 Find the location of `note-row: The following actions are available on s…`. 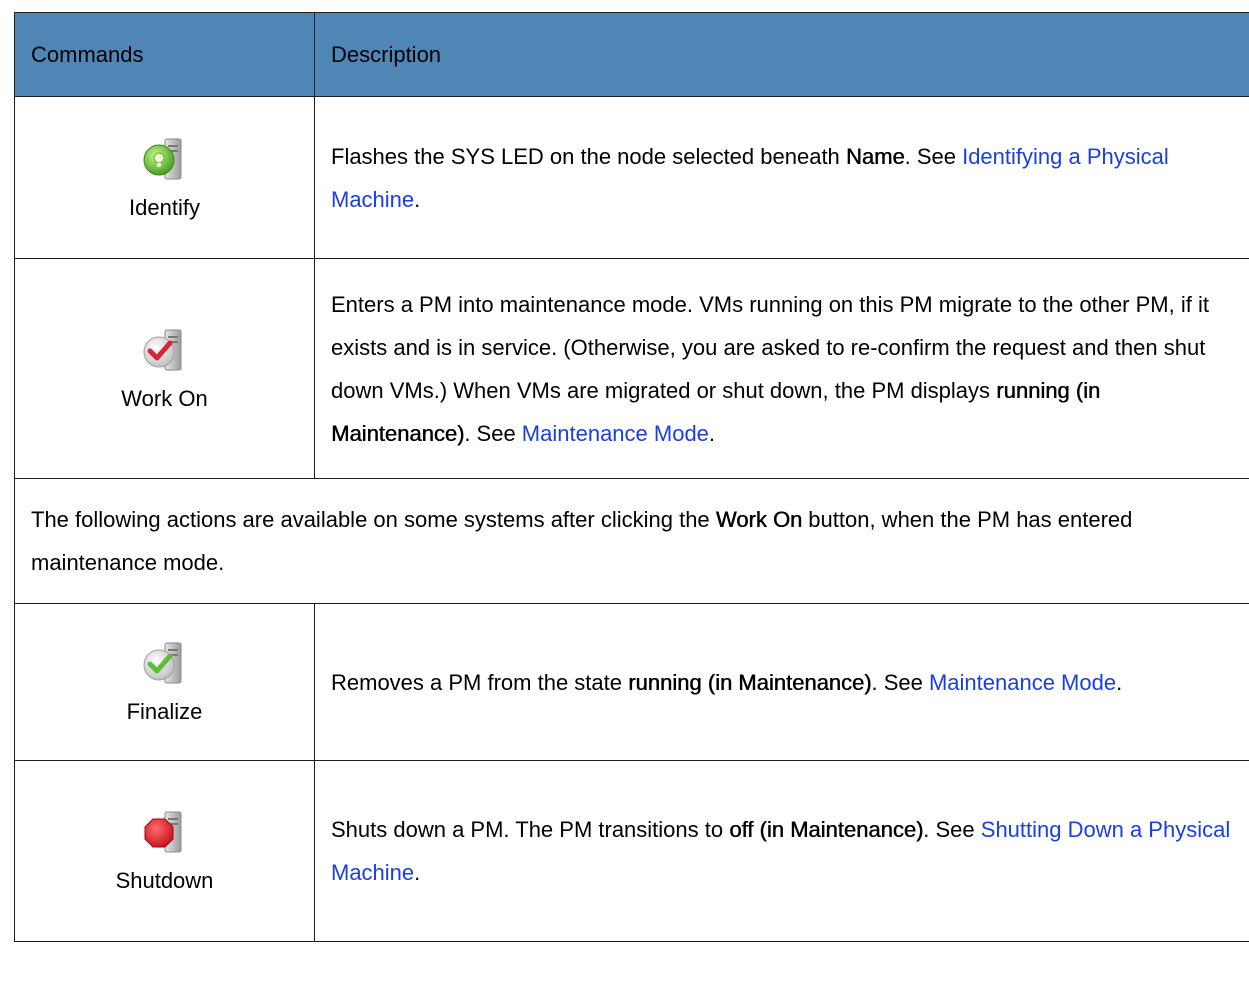

note-row: The following actions are available on s… is located at coordinates (631, 541).